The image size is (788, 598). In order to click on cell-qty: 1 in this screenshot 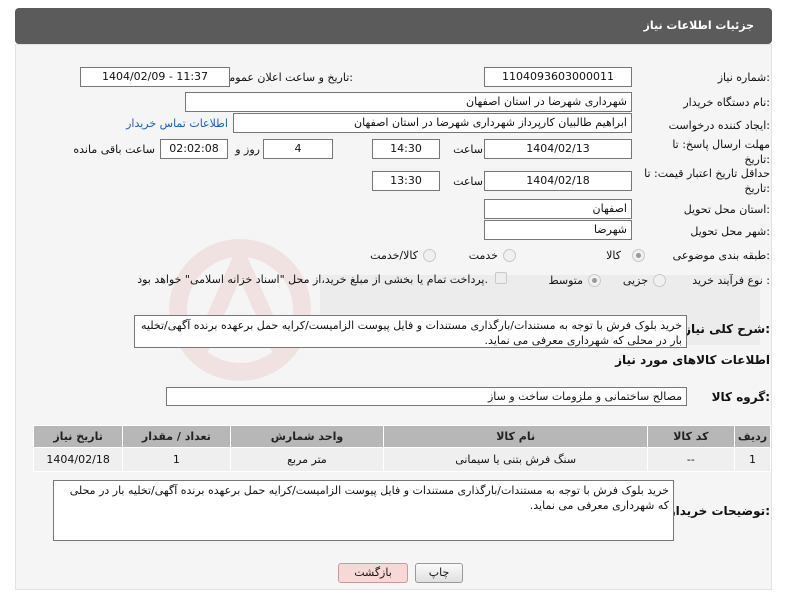, I will do `click(176, 459)`.